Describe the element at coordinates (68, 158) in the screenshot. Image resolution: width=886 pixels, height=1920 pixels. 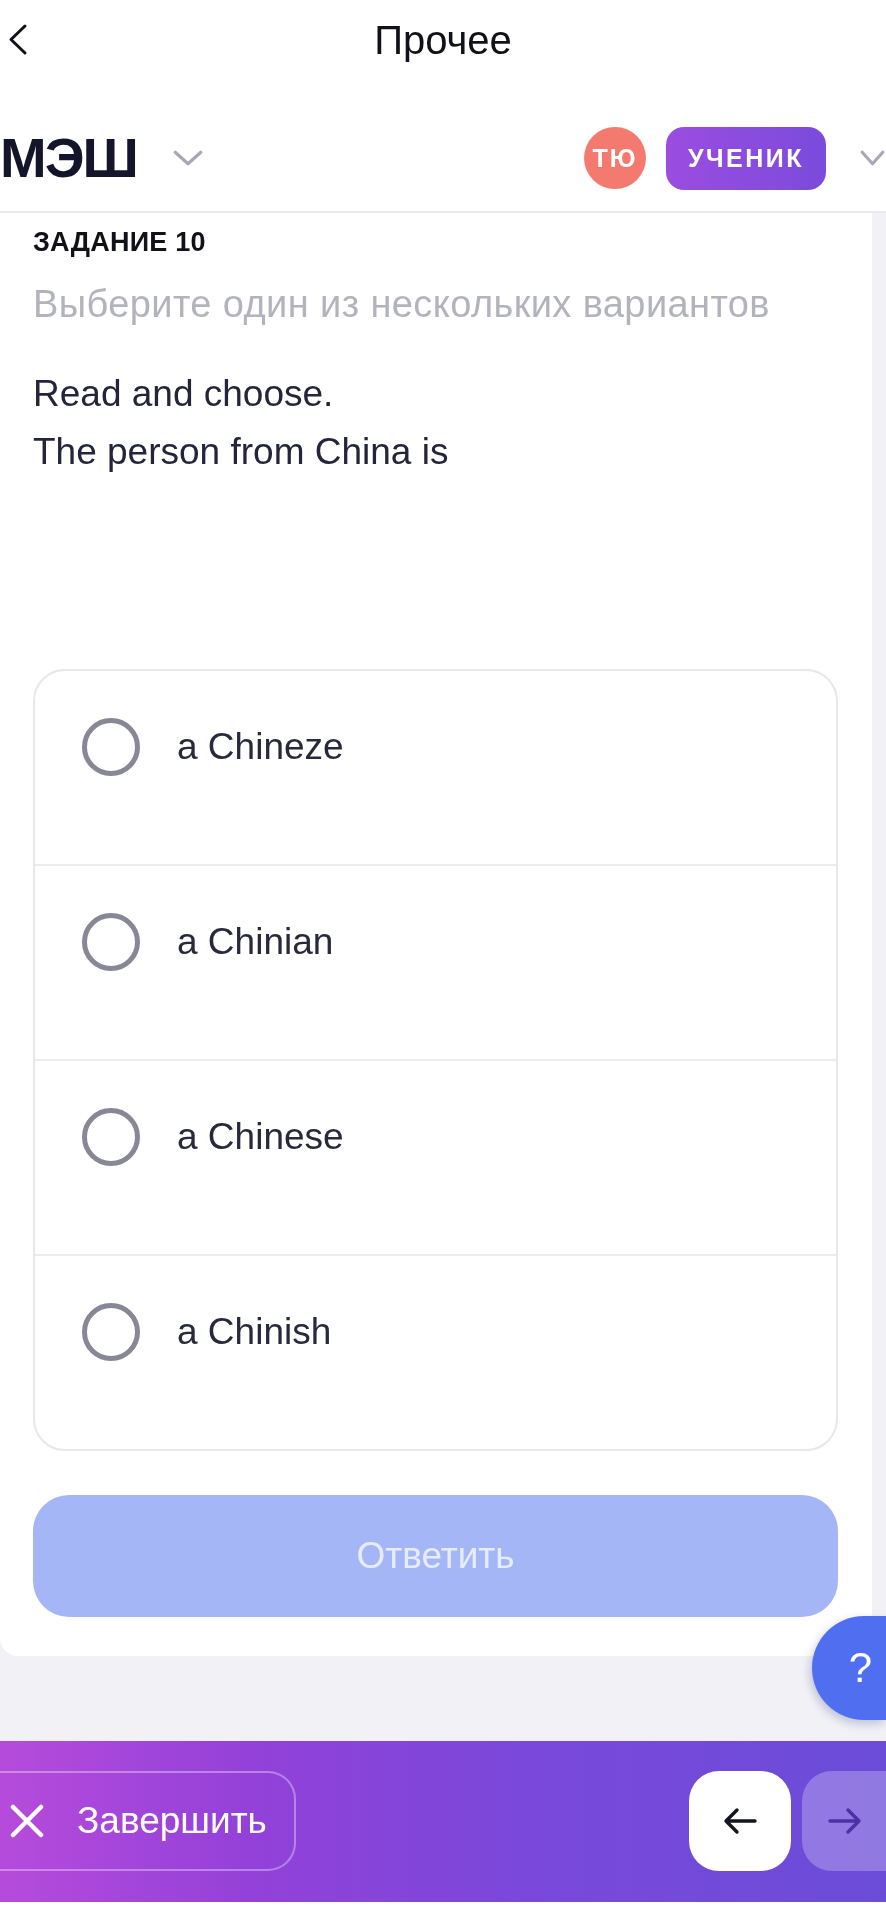
I see `logo: МЭШ` at that location.